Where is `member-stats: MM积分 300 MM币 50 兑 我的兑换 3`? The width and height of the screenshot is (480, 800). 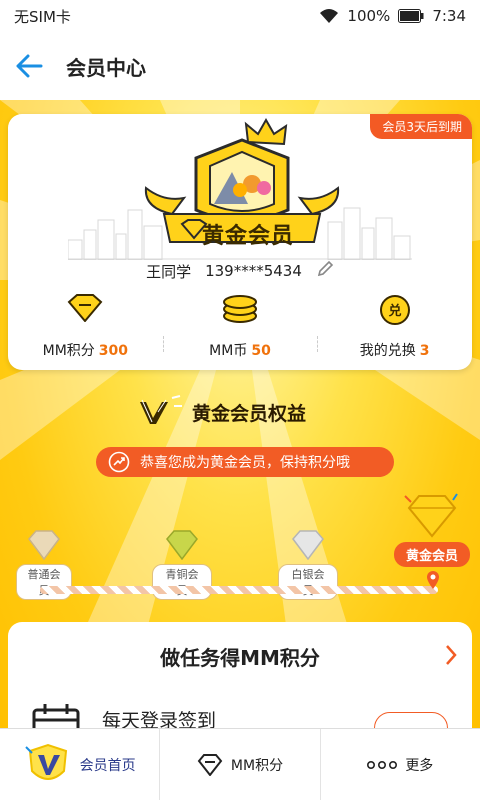
member-stats: MM积分 300 MM币 50 兑 我的兑换 3 is located at coordinates (240, 327).